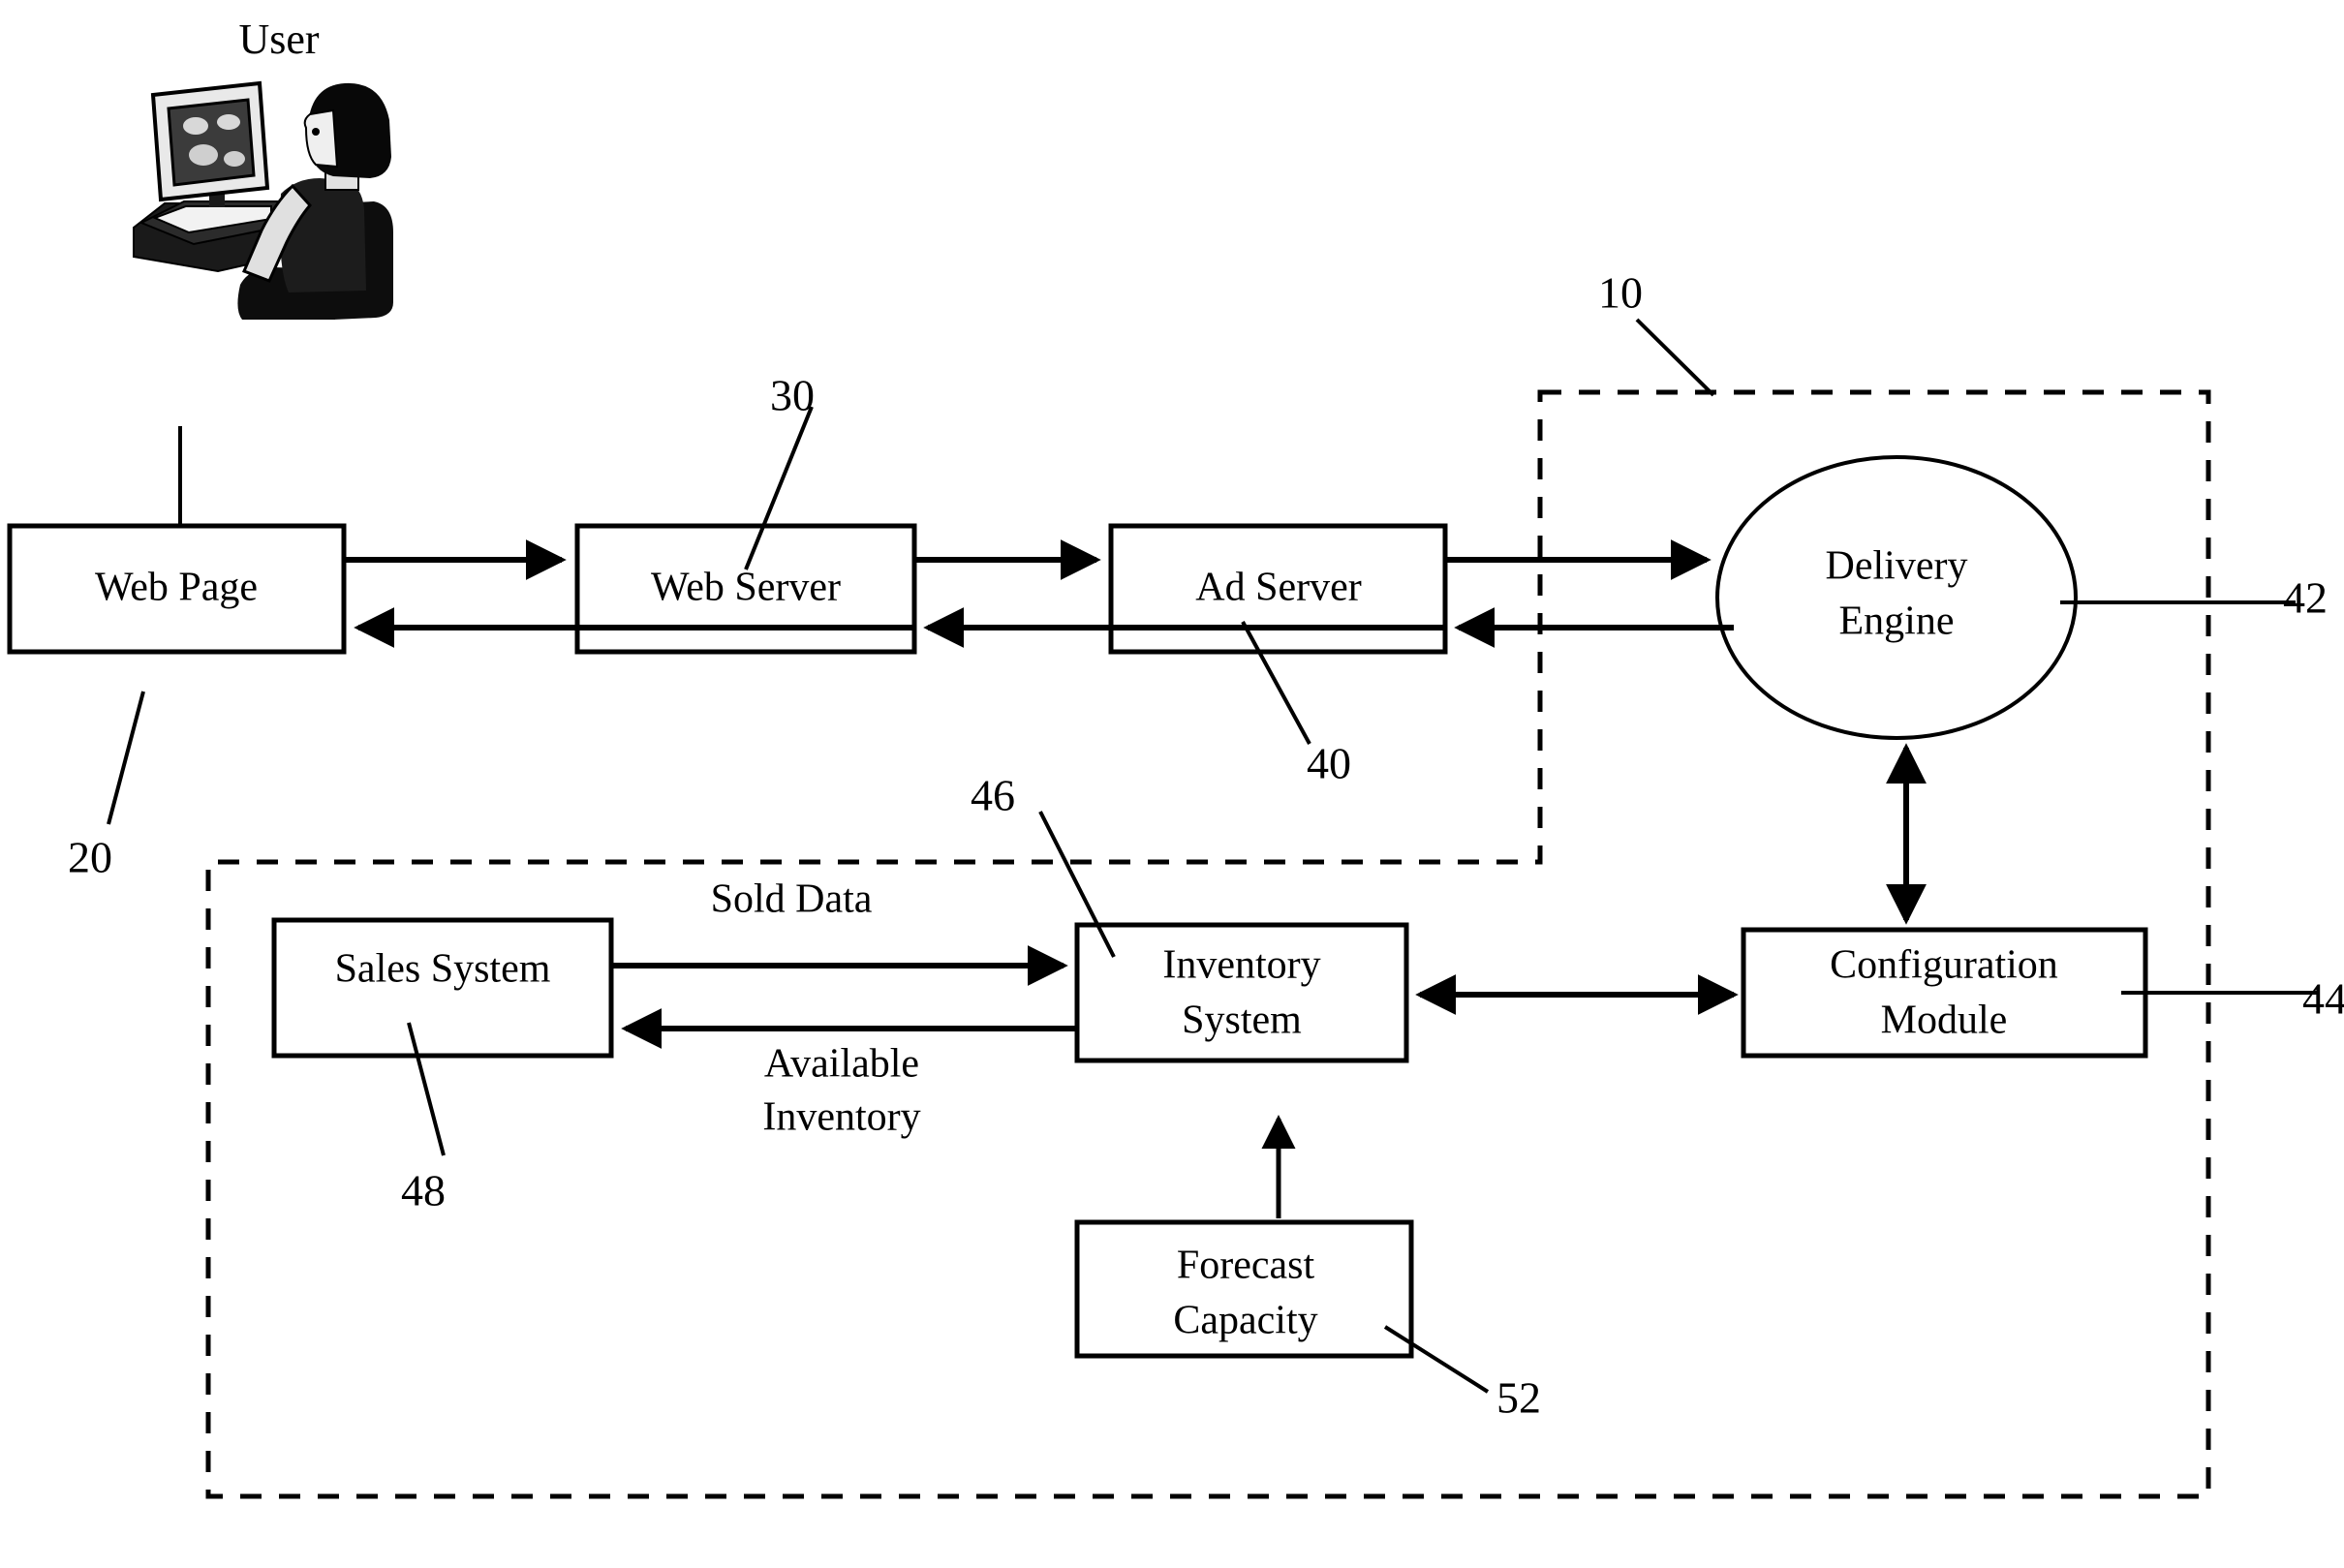 The height and width of the screenshot is (1568, 2344). Describe the element at coordinates (841, 1064) in the screenshot. I see `available-inventory-label-line1: Available` at that location.